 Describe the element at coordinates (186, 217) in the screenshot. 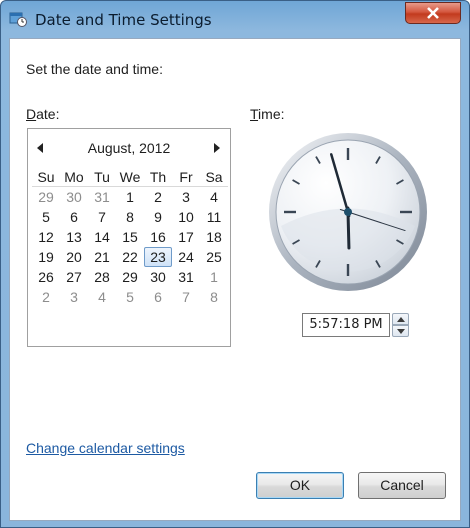

I see `calendar-day: 10` at that location.